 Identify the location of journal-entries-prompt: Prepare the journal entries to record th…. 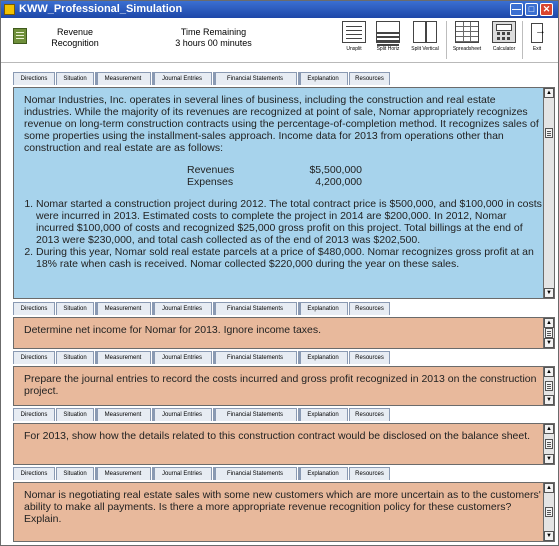
(280, 385).